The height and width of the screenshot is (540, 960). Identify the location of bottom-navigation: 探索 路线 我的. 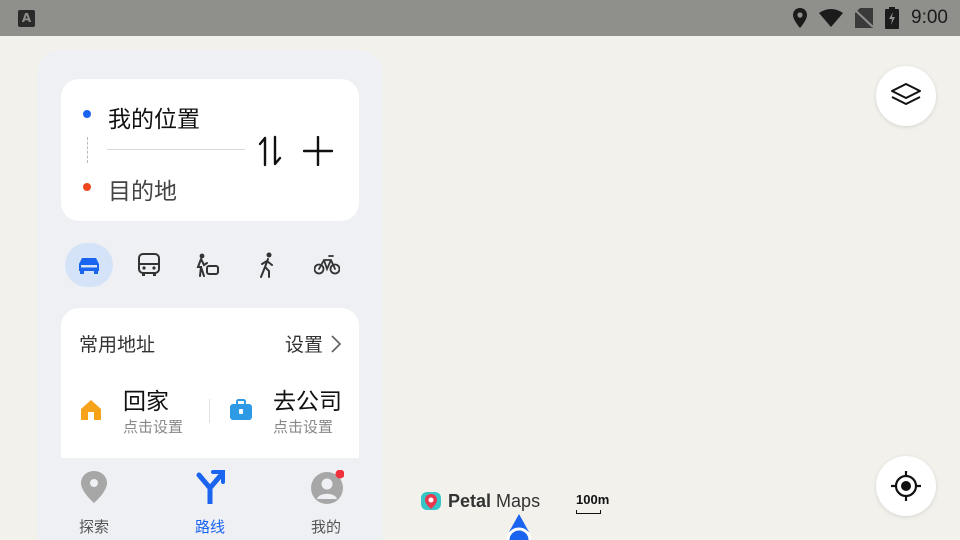
(210, 499).